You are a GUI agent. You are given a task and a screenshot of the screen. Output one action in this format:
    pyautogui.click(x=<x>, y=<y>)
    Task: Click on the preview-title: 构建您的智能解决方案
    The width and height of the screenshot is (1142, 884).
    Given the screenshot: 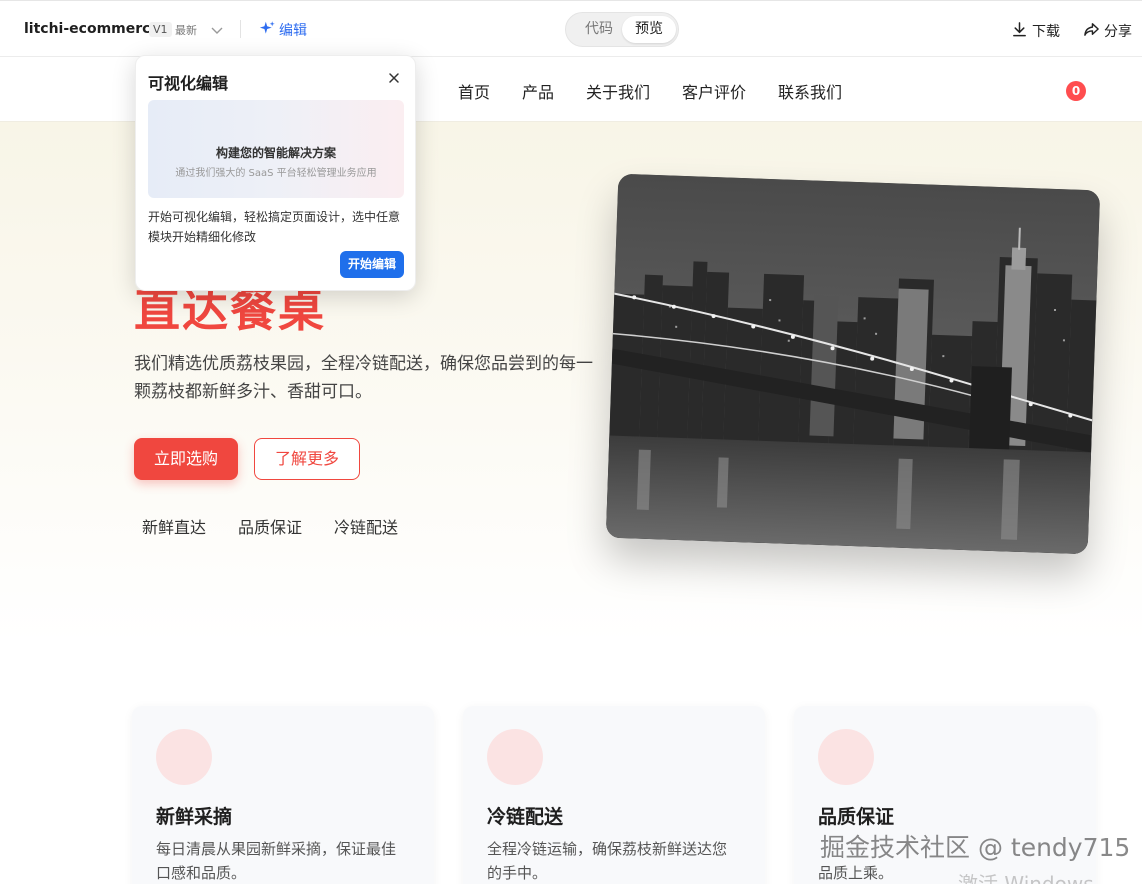 What is the action you would take?
    pyautogui.click(x=275, y=153)
    